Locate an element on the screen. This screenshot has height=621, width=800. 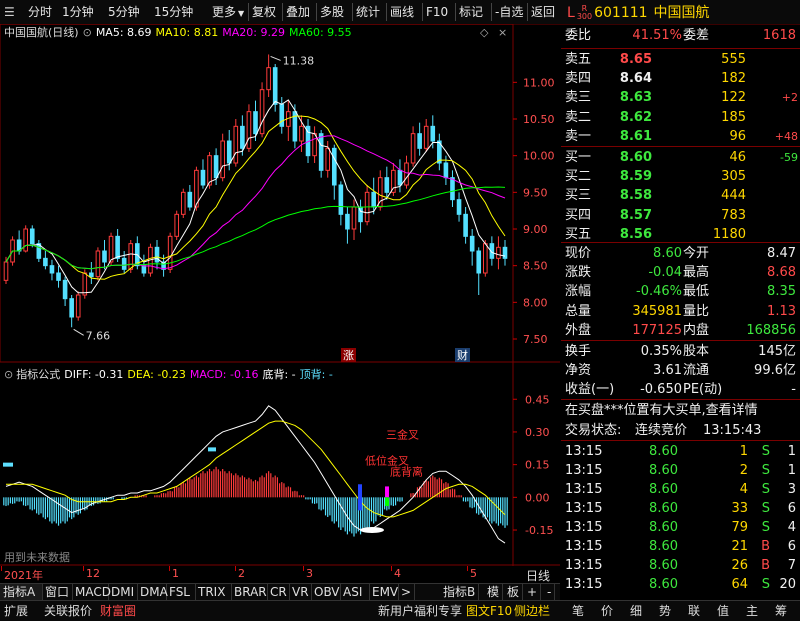
tab-2: MACD is located at coordinates (91, 592).